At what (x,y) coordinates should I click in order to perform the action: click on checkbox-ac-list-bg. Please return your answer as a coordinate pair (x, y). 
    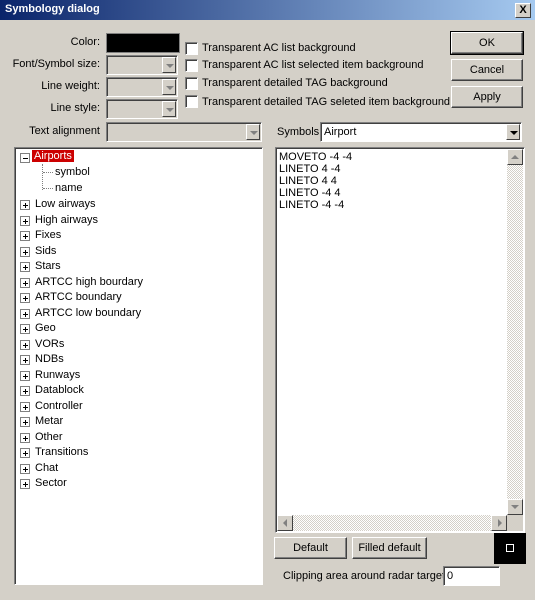
    Looking at the image, I should click on (191, 48).